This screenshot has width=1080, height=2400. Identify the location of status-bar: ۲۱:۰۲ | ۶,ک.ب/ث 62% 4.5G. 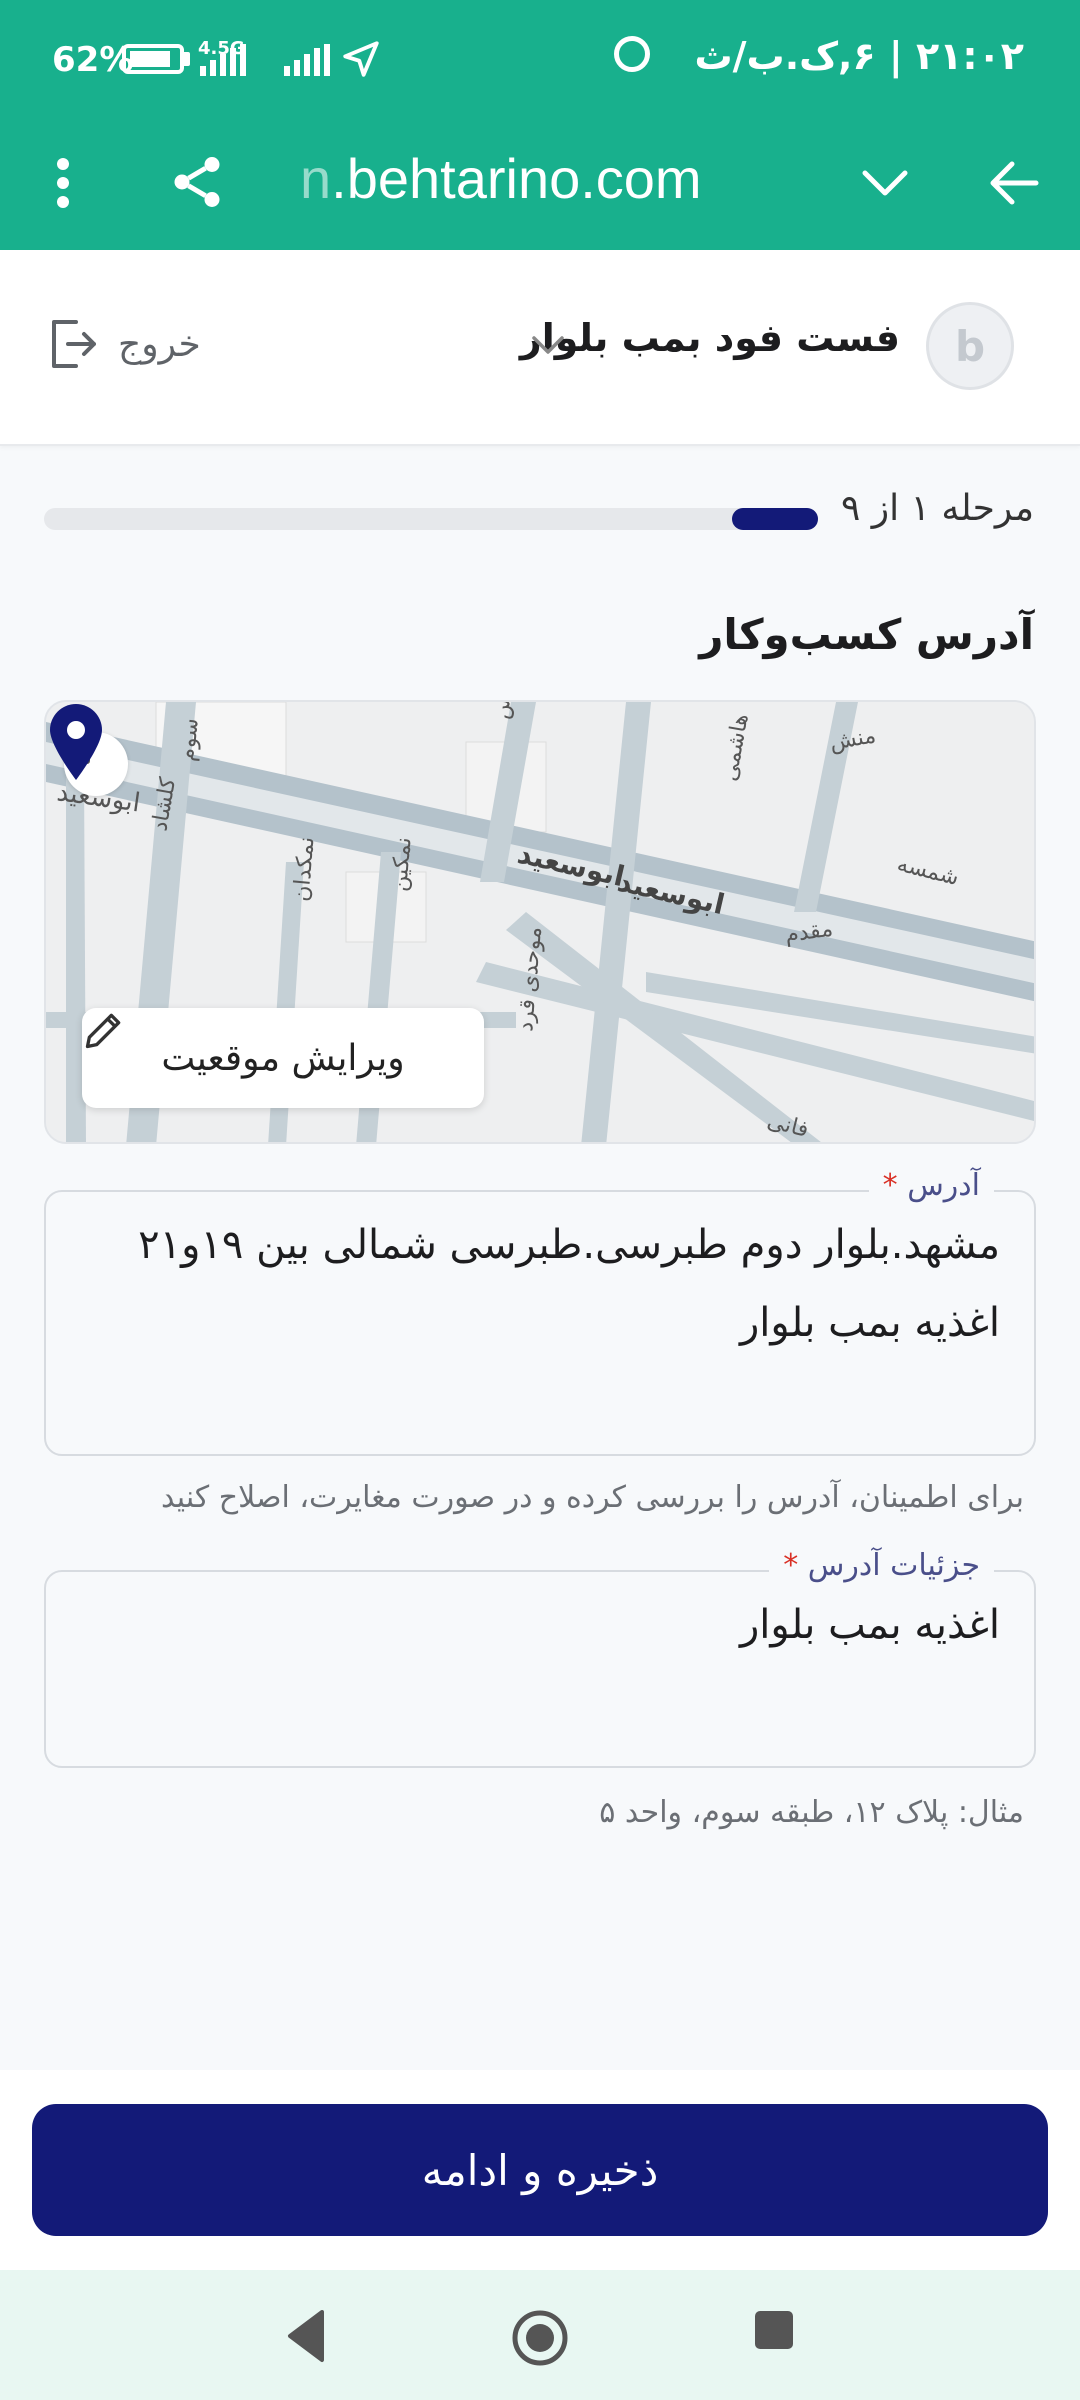
(540, 59).